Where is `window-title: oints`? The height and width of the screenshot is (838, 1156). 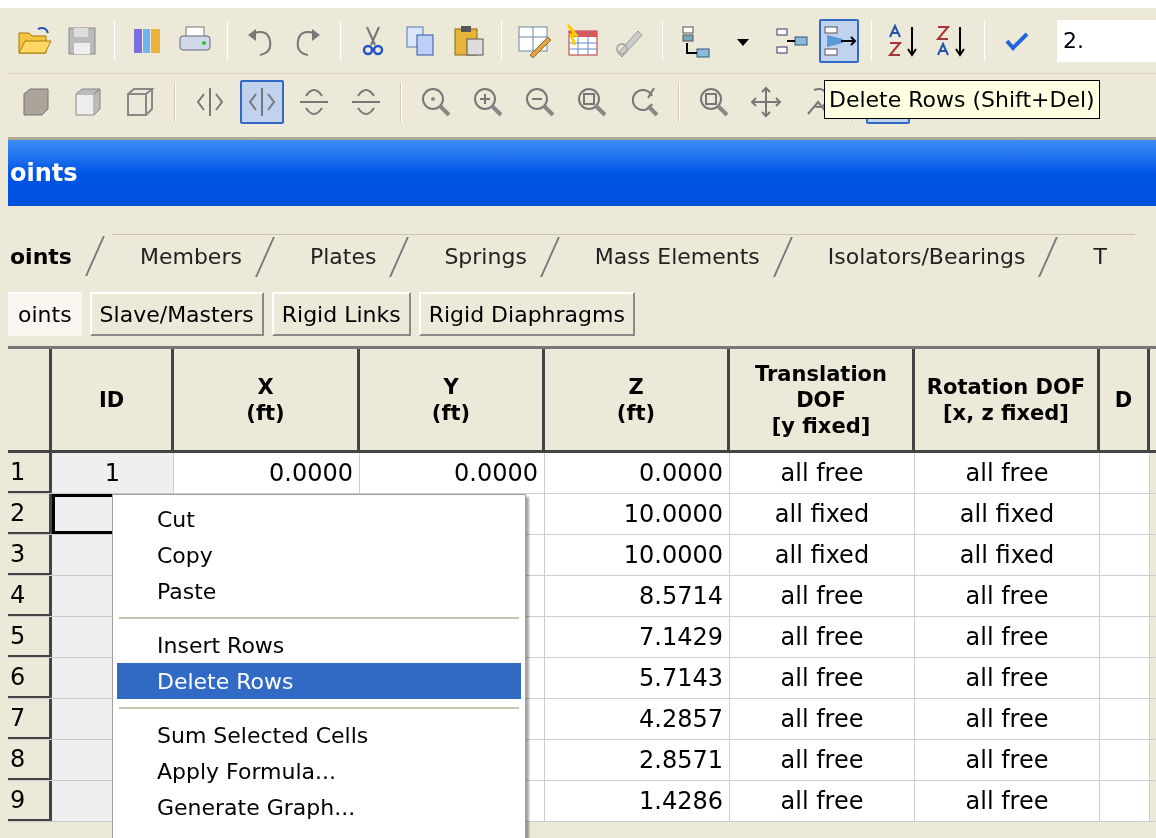
window-title: oints is located at coordinates (582, 173).